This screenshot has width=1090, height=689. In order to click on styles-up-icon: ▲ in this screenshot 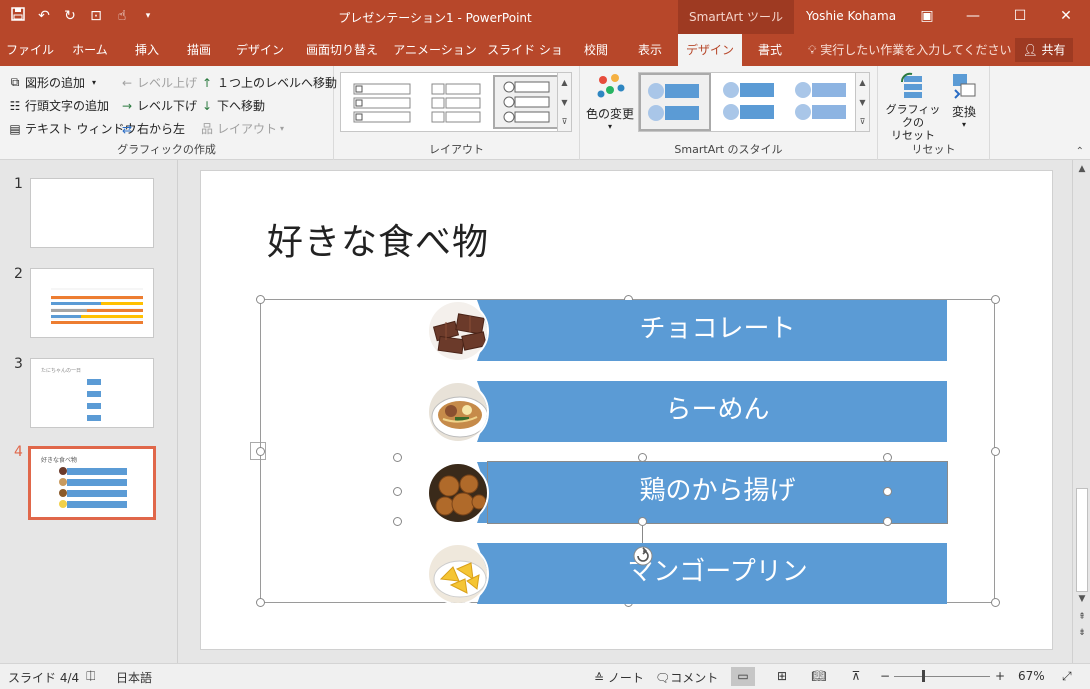, I will do `click(862, 83)`.